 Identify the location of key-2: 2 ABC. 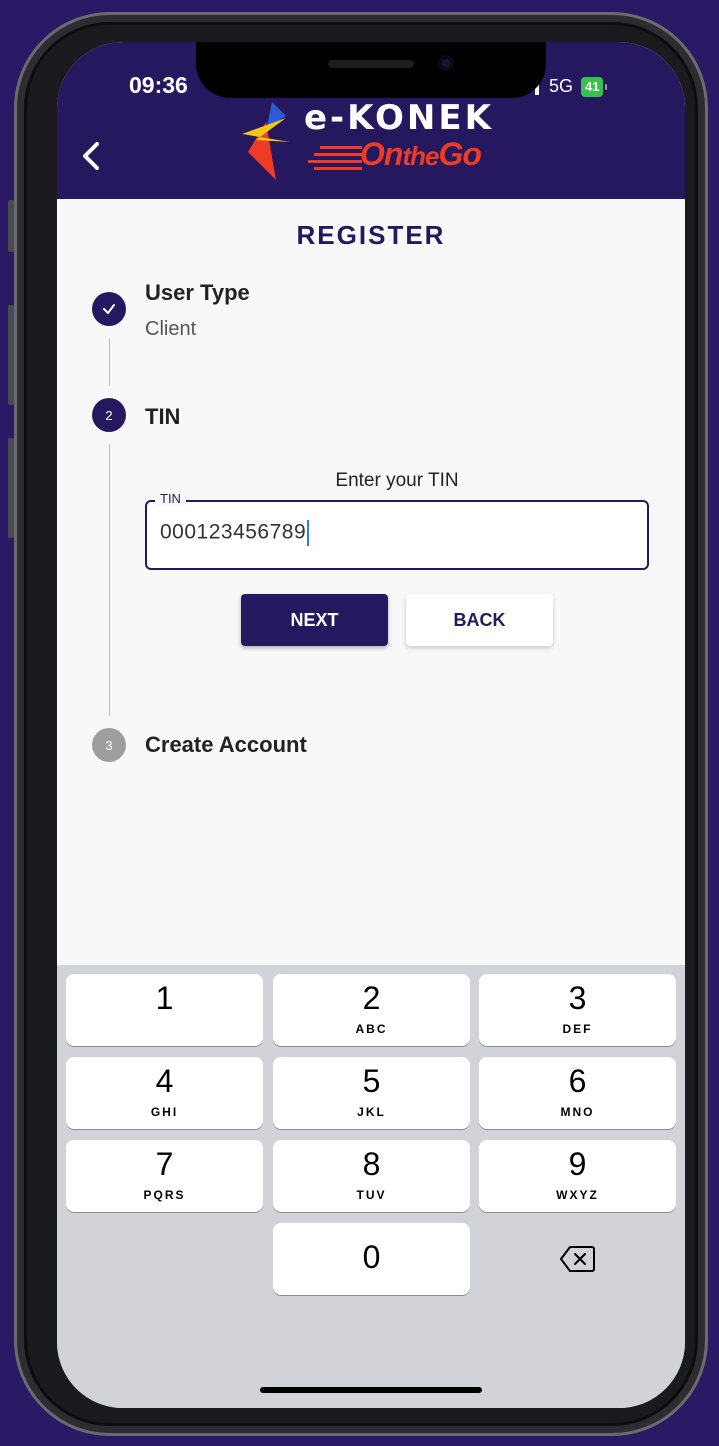
(371, 1010).